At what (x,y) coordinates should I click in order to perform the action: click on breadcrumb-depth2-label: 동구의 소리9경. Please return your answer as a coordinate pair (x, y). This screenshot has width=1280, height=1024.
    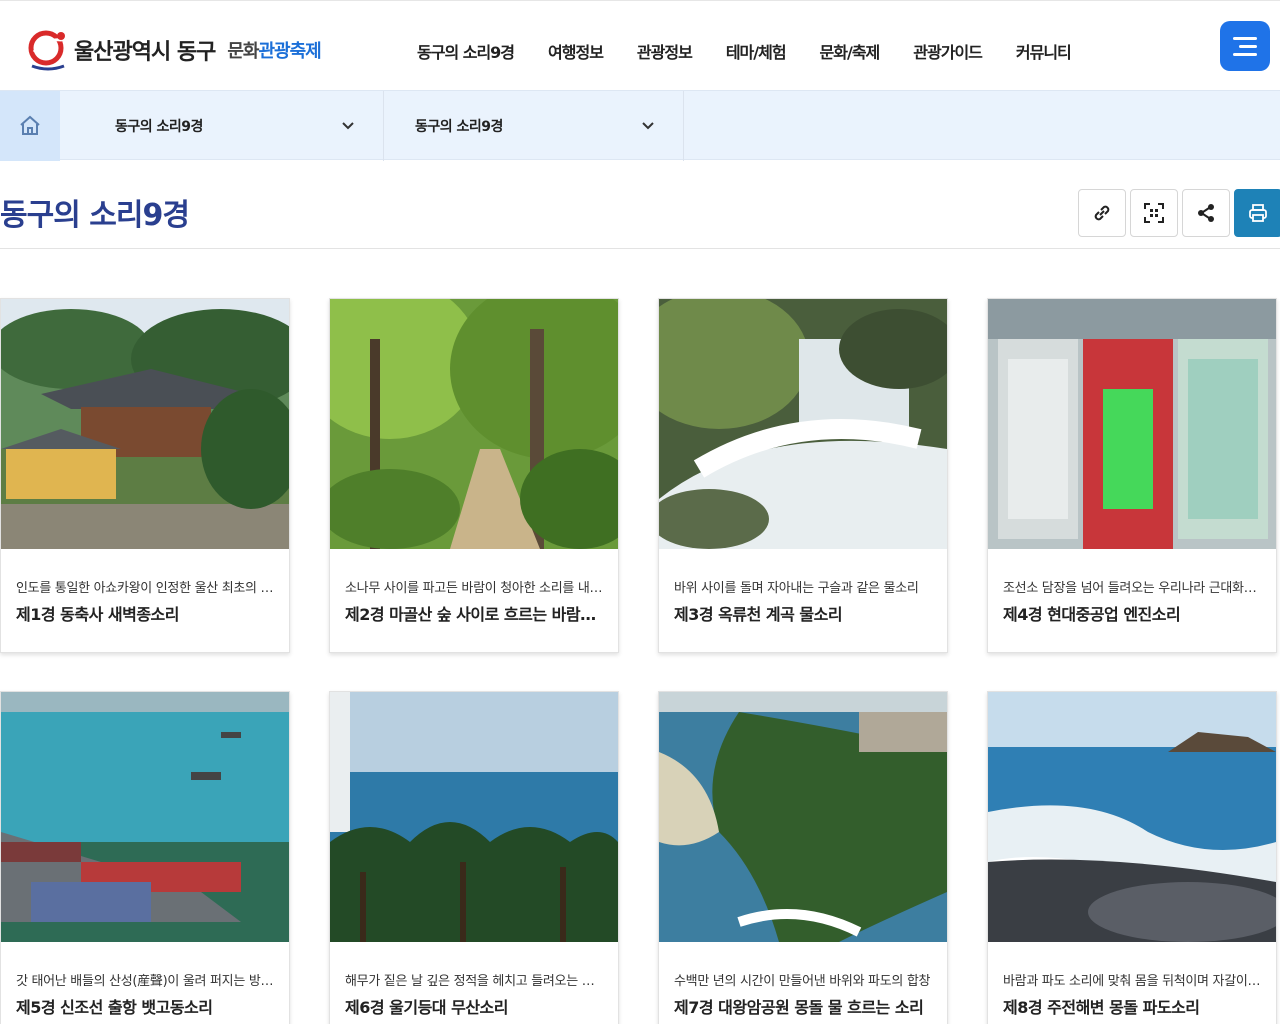
    Looking at the image, I should click on (459, 127).